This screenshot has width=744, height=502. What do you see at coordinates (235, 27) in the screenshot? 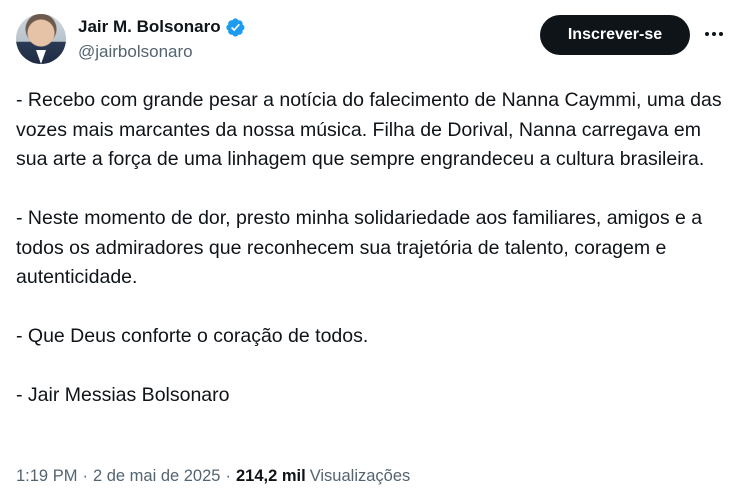
I see `verified-badge-icon` at bounding box center [235, 27].